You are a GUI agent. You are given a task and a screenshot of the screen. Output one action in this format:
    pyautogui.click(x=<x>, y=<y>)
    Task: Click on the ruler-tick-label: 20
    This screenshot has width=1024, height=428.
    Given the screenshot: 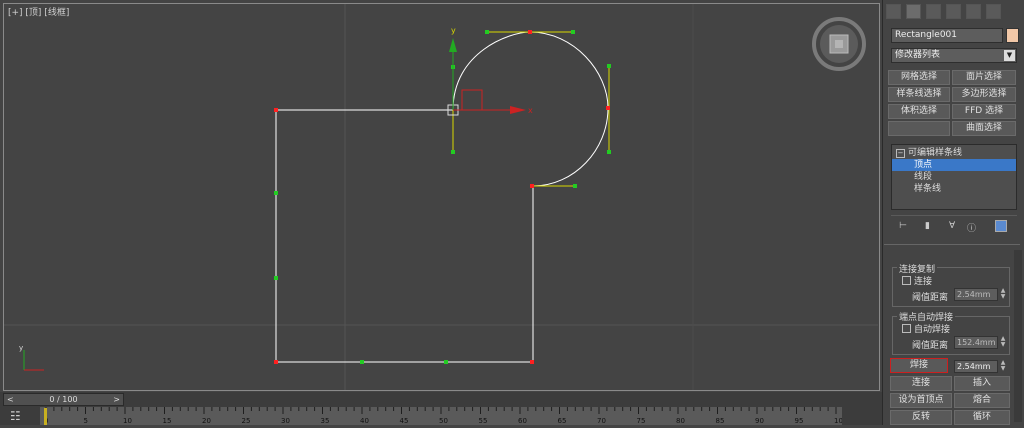 What is the action you would take?
    pyautogui.click(x=206, y=421)
    